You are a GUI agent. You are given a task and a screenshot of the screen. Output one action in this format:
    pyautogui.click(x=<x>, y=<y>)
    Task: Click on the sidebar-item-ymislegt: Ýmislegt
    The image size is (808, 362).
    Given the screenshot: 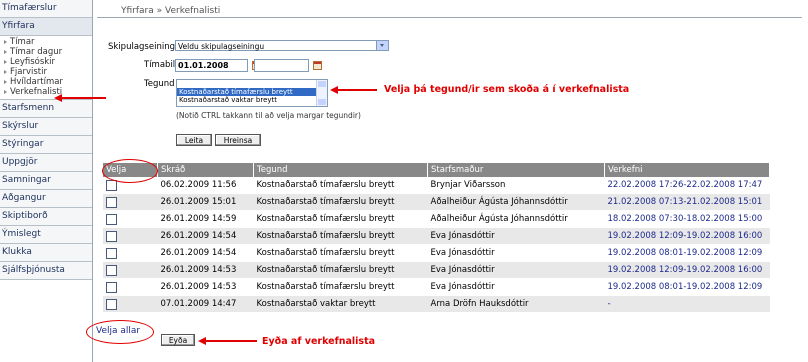 What is the action you would take?
    pyautogui.click(x=46, y=235)
    